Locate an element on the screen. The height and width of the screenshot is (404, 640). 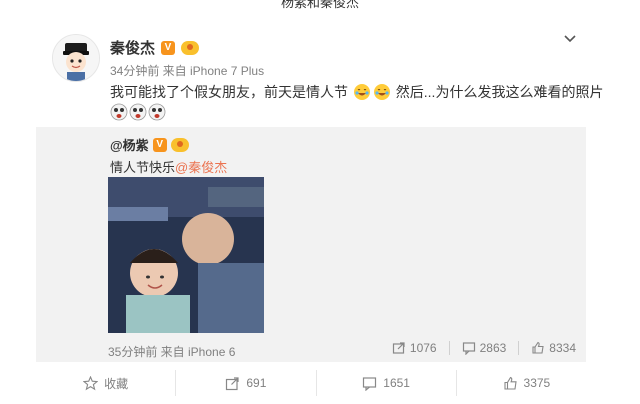
emoji-row is located at coordinates (138, 112).